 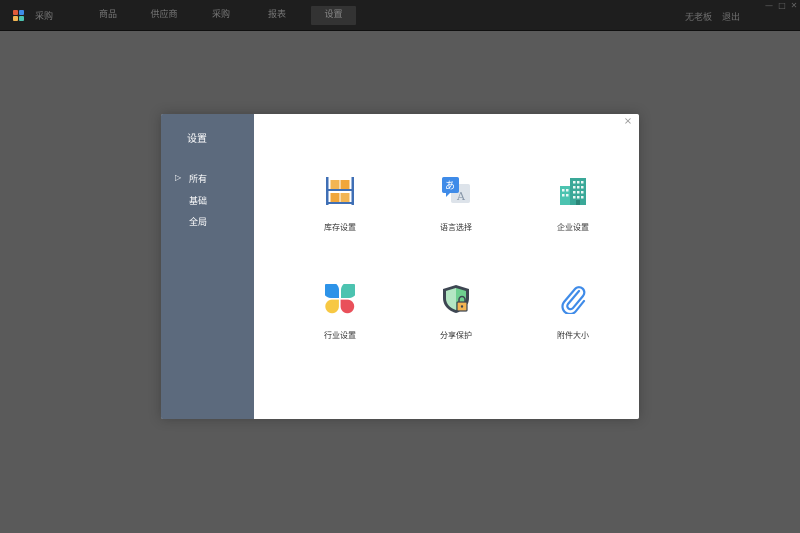 What do you see at coordinates (340, 227) in the screenshot?
I see `tile-label: 库存设置` at bounding box center [340, 227].